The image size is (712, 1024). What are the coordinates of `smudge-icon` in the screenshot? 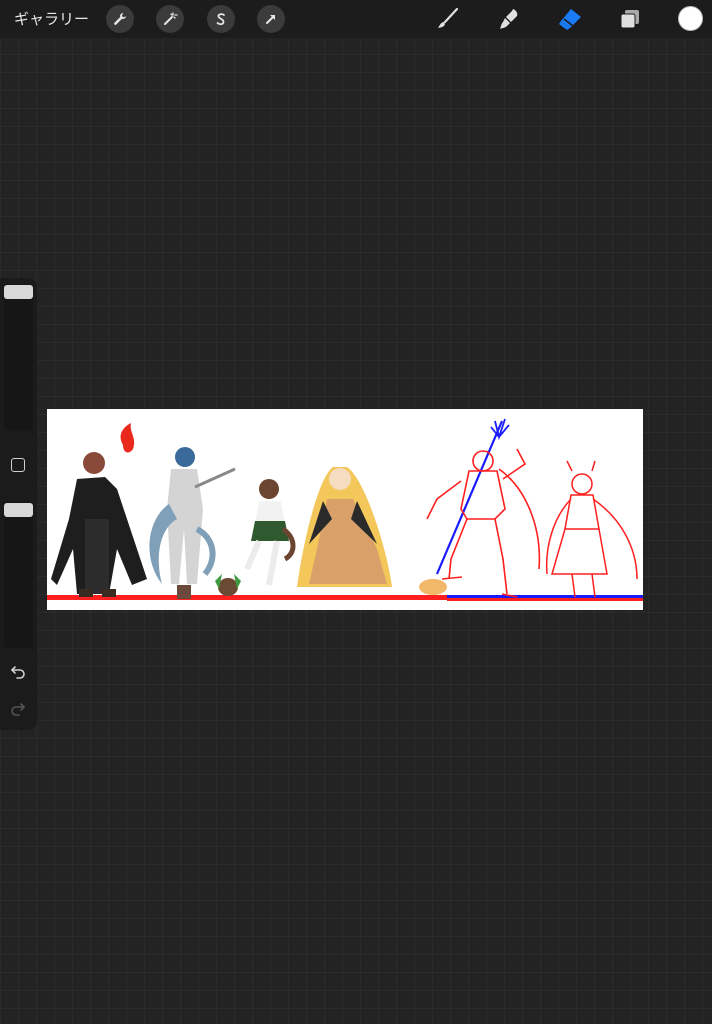 It's located at (509, 19).